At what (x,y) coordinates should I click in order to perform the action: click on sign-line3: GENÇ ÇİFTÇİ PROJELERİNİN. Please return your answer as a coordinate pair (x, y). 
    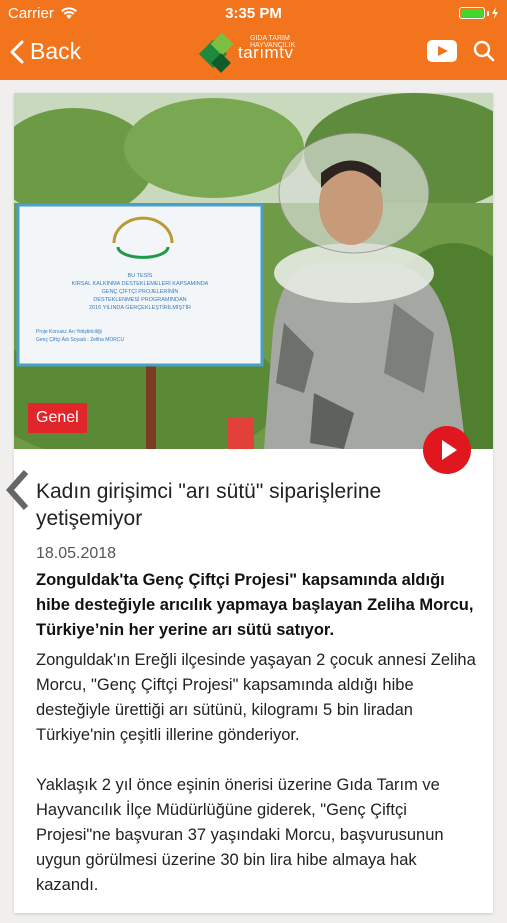
    Looking at the image, I should click on (140, 291).